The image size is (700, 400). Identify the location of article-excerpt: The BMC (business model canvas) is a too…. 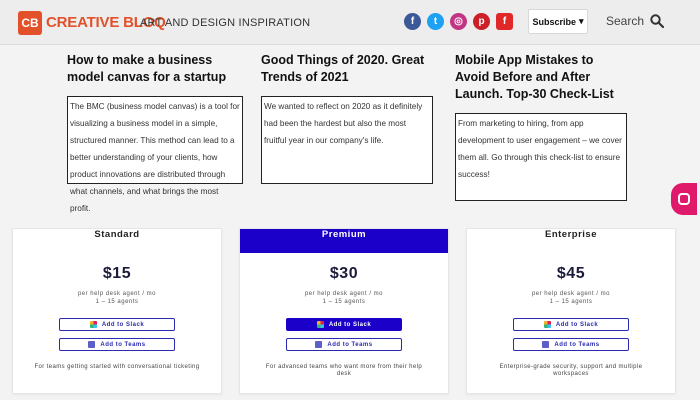
(155, 154).